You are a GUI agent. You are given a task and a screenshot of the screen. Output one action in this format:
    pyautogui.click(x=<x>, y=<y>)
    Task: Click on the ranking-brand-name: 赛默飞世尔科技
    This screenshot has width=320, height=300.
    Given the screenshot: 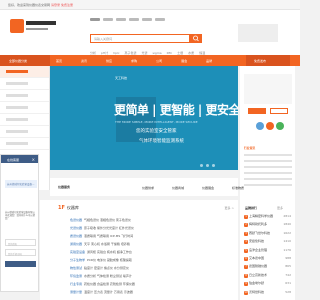 What is the action you would take?
    pyautogui.click(x=265, y=233)
    